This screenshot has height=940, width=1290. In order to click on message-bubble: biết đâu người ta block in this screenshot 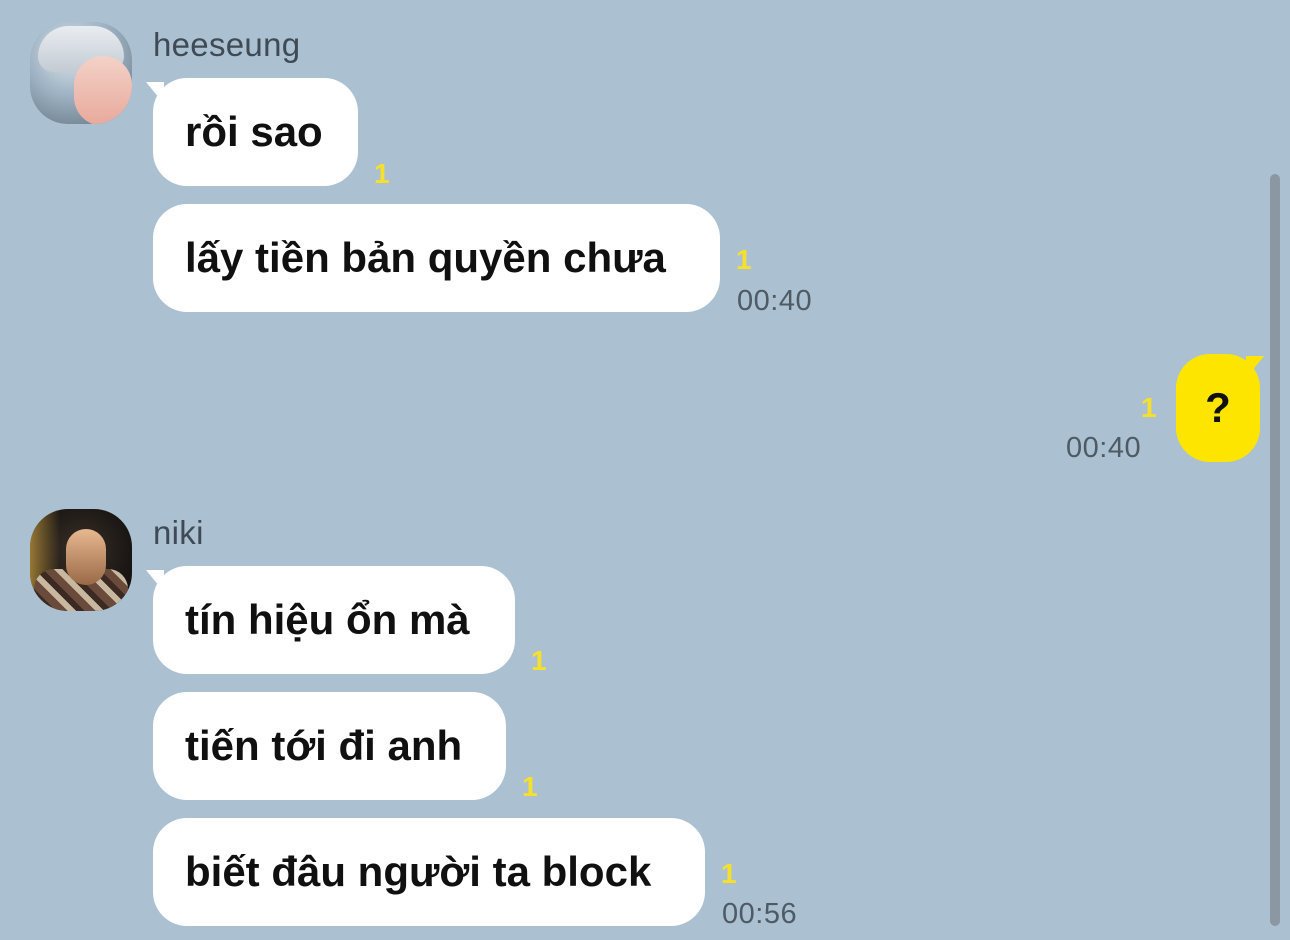, I will do `click(429, 872)`.